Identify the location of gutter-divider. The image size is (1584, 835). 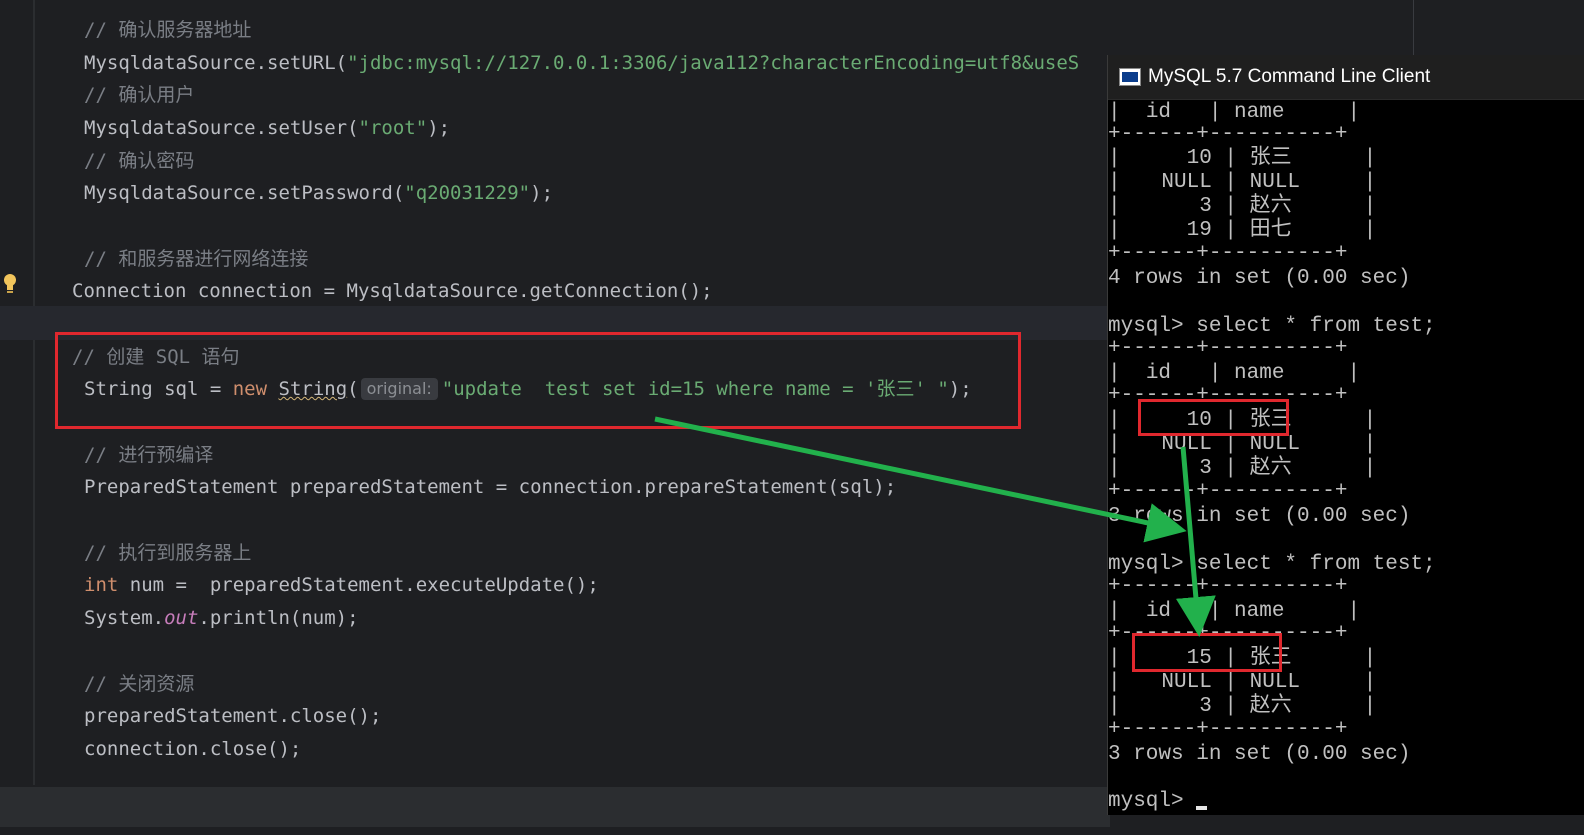
(34, 392).